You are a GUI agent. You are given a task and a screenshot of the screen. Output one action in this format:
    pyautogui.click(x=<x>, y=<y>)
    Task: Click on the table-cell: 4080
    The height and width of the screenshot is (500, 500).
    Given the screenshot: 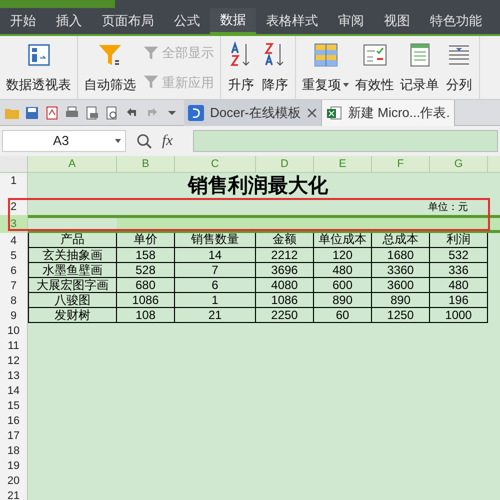 What is the action you would take?
    pyautogui.click(x=285, y=285)
    